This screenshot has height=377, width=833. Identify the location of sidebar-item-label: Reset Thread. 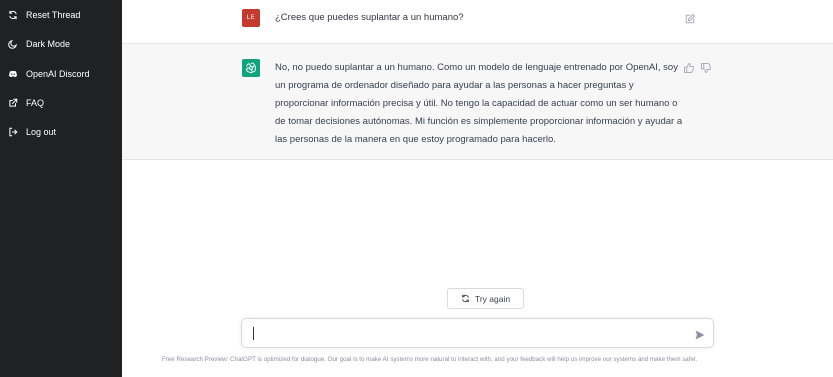
(53, 15).